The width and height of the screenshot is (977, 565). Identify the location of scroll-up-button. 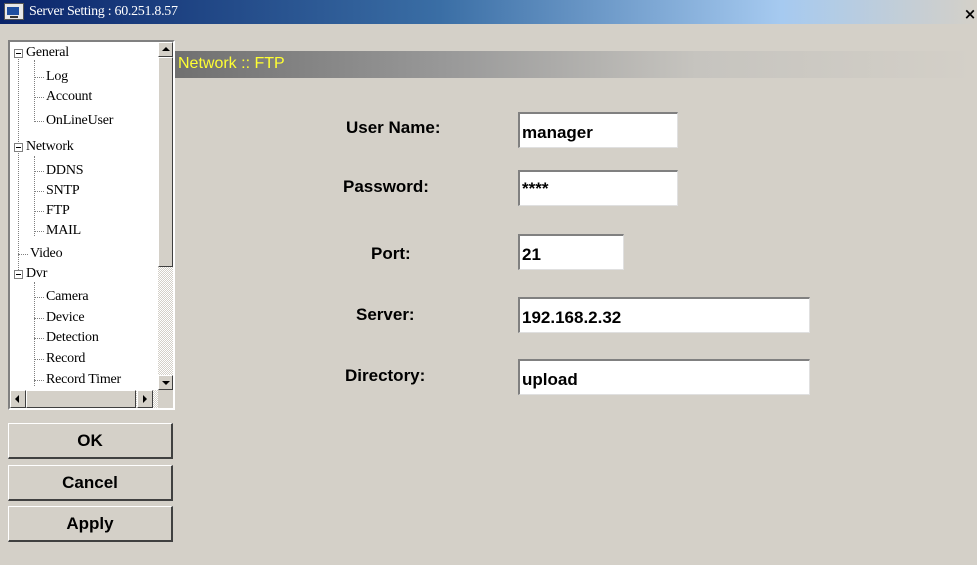
(165, 49).